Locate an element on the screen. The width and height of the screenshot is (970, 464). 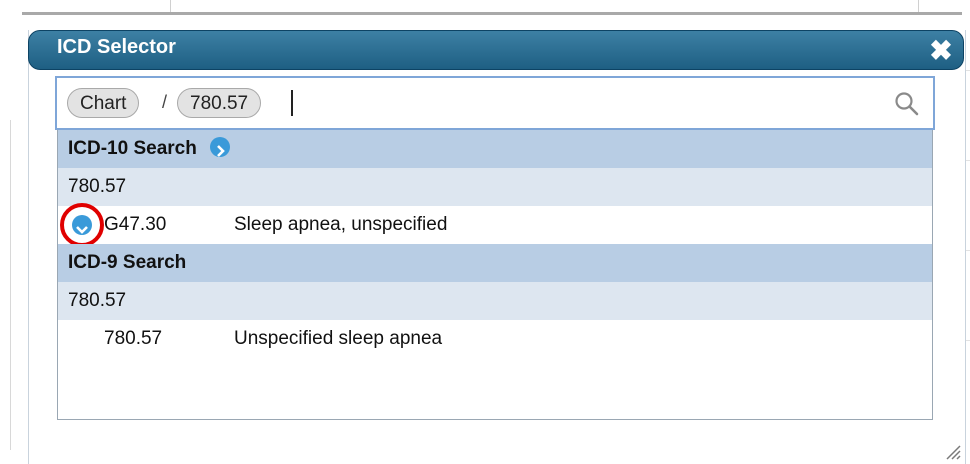
section-header-icd10: ICD-10 Search is located at coordinates (495, 149).